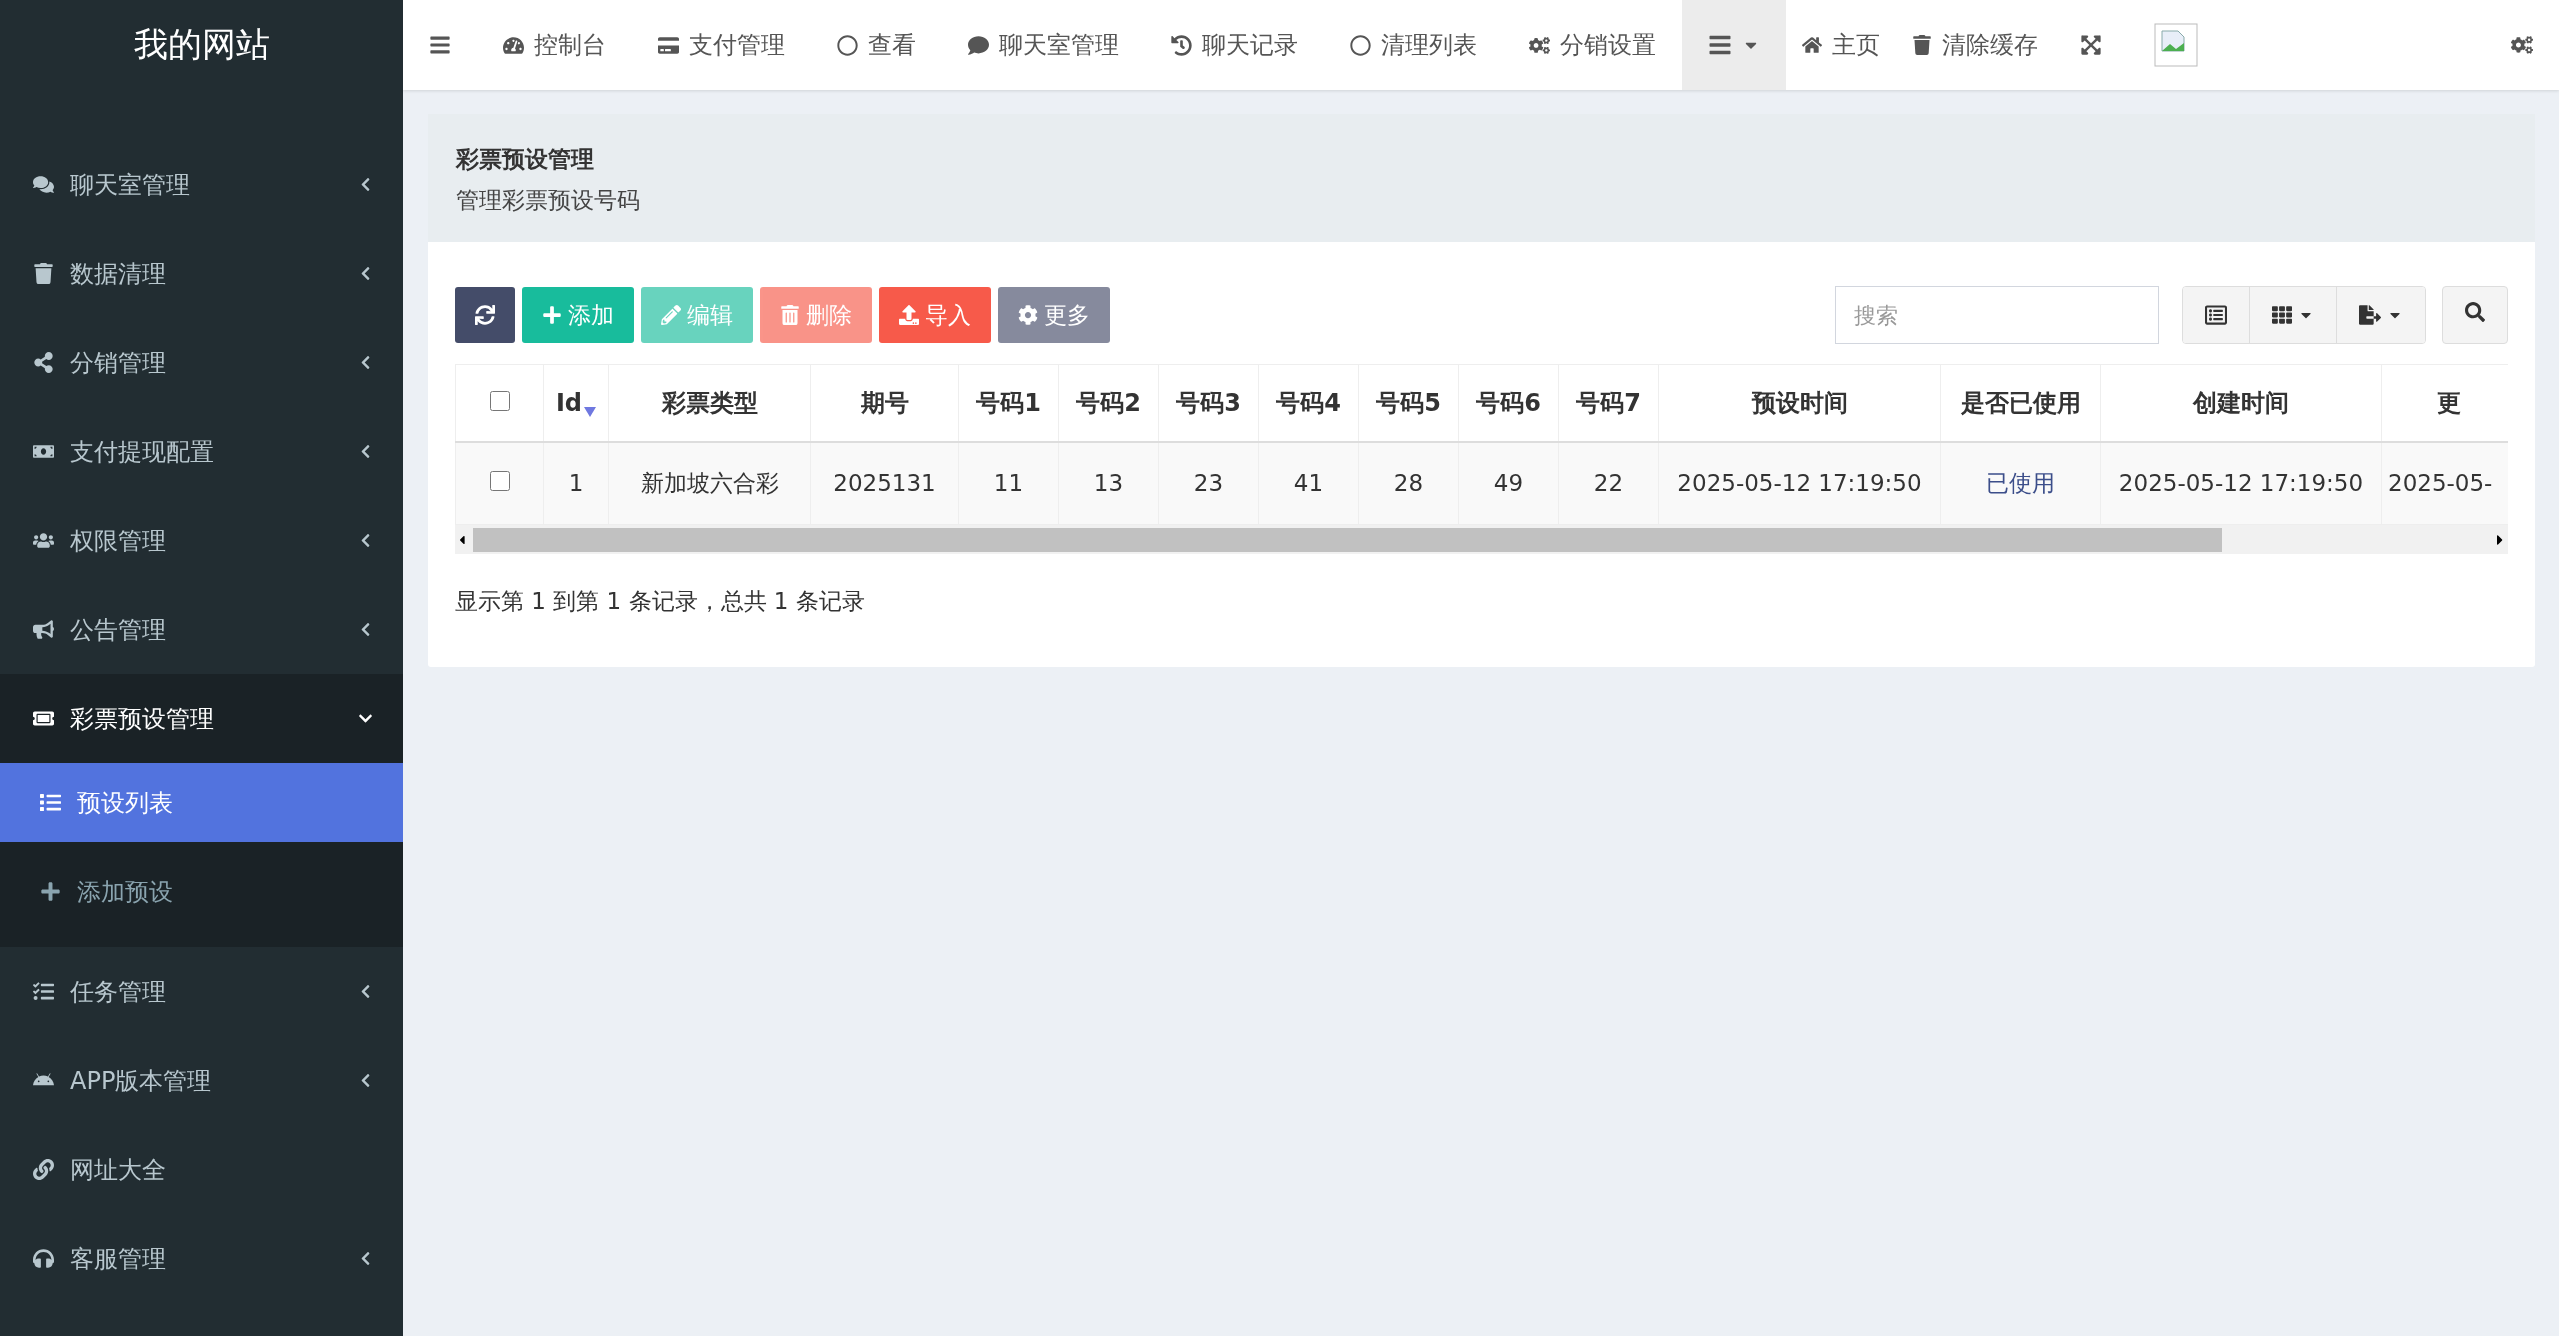  I want to click on sidebar-item: 聊天室管理, so click(201, 184).